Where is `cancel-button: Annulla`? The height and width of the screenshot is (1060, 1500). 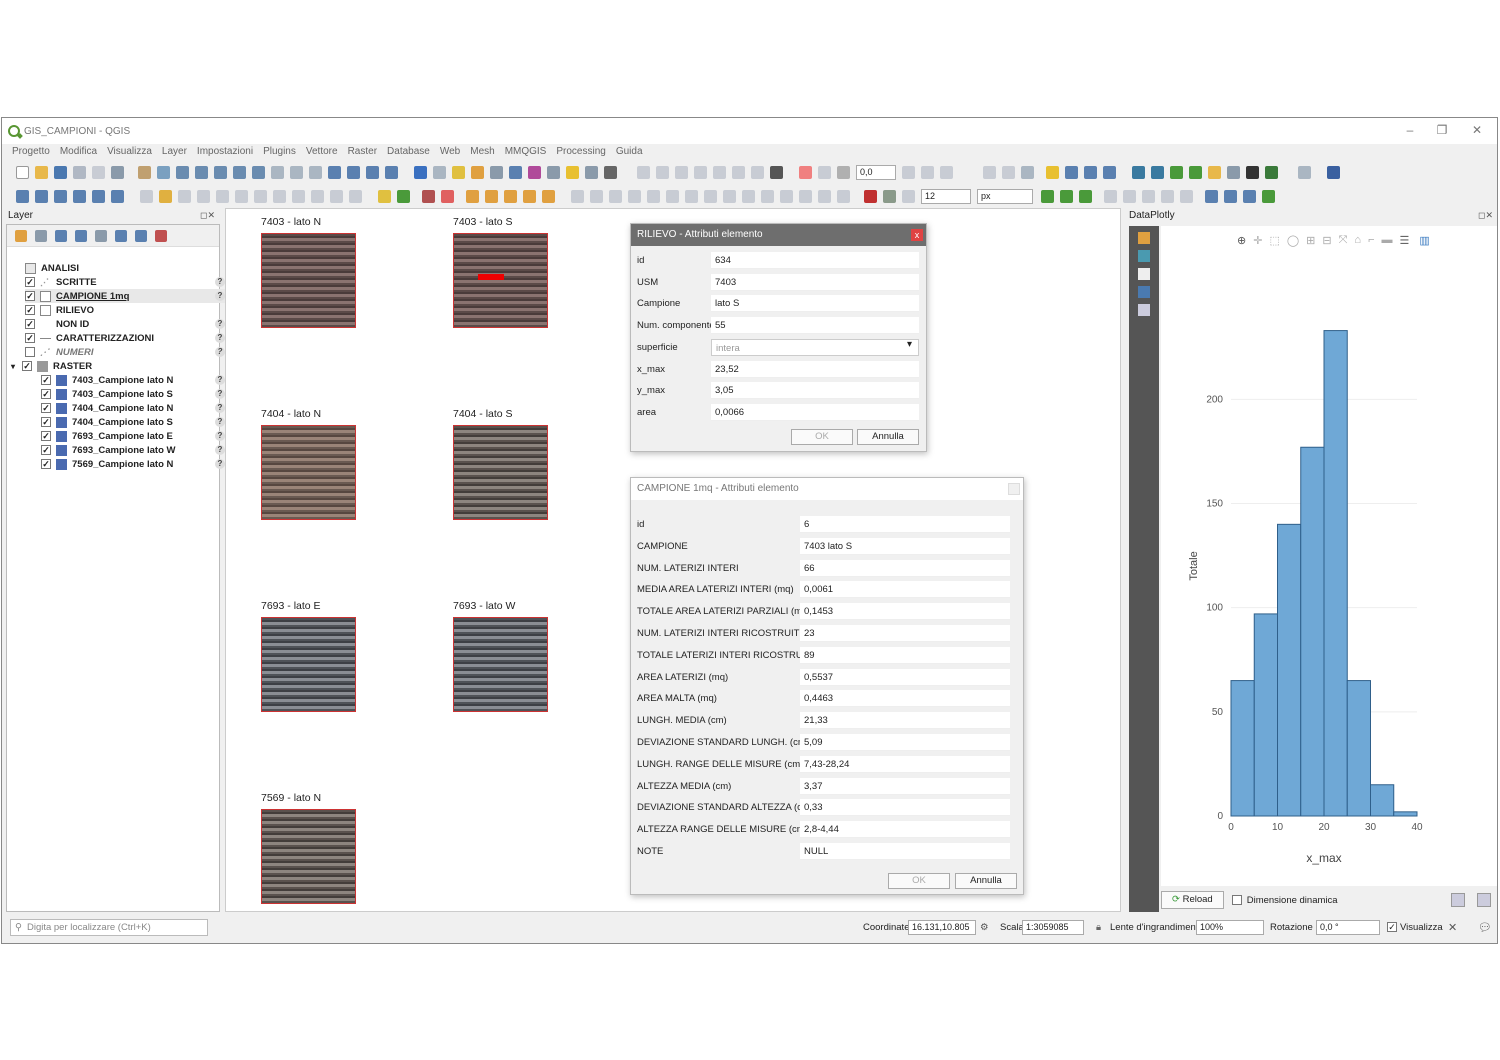 cancel-button: Annulla is located at coordinates (986, 881).